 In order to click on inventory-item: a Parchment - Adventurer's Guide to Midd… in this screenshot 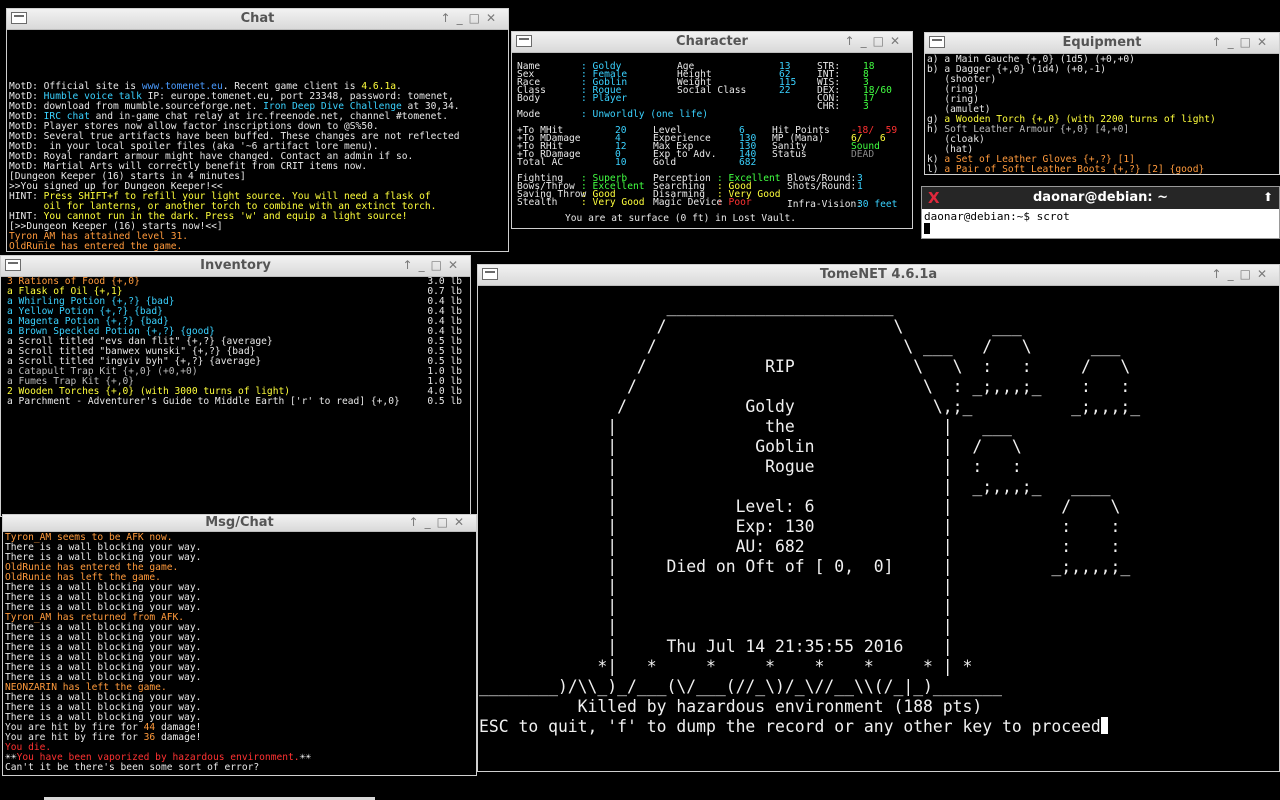, I will do `click(236, 402)`.